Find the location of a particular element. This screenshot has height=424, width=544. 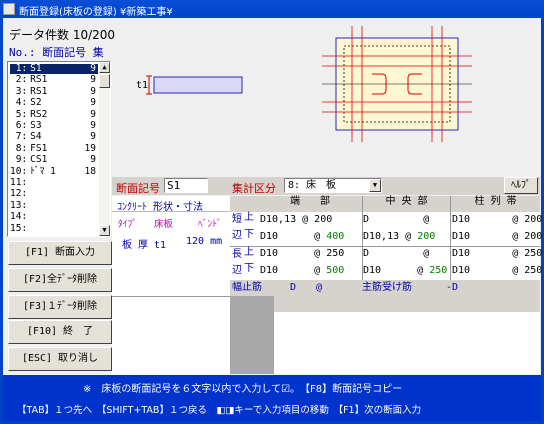

f3-delete-one-button: [F3]１ﾃﾞｰﾀ削除 is located at coordinates (60, 307).